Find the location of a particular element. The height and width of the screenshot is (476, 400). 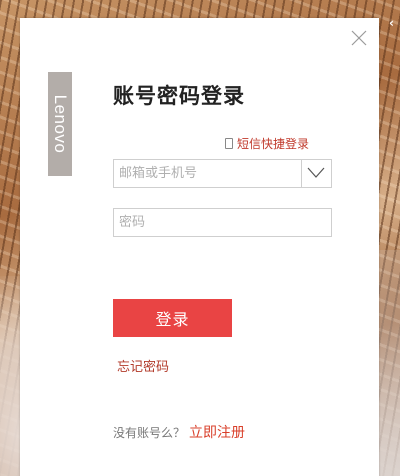

password-input is located at coordinates (222, 222).